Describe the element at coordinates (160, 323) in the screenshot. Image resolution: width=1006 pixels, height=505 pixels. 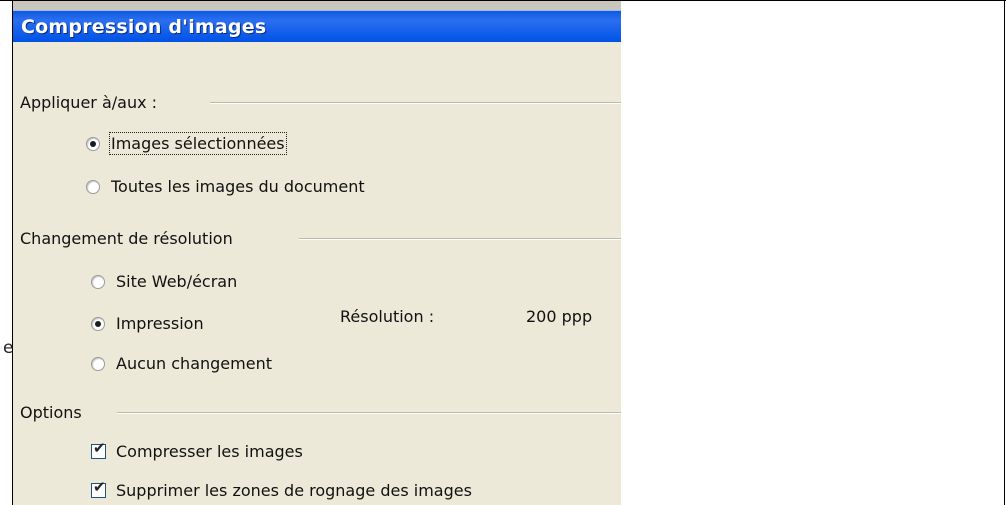
I see `radio-print-label: Impression` at that location.